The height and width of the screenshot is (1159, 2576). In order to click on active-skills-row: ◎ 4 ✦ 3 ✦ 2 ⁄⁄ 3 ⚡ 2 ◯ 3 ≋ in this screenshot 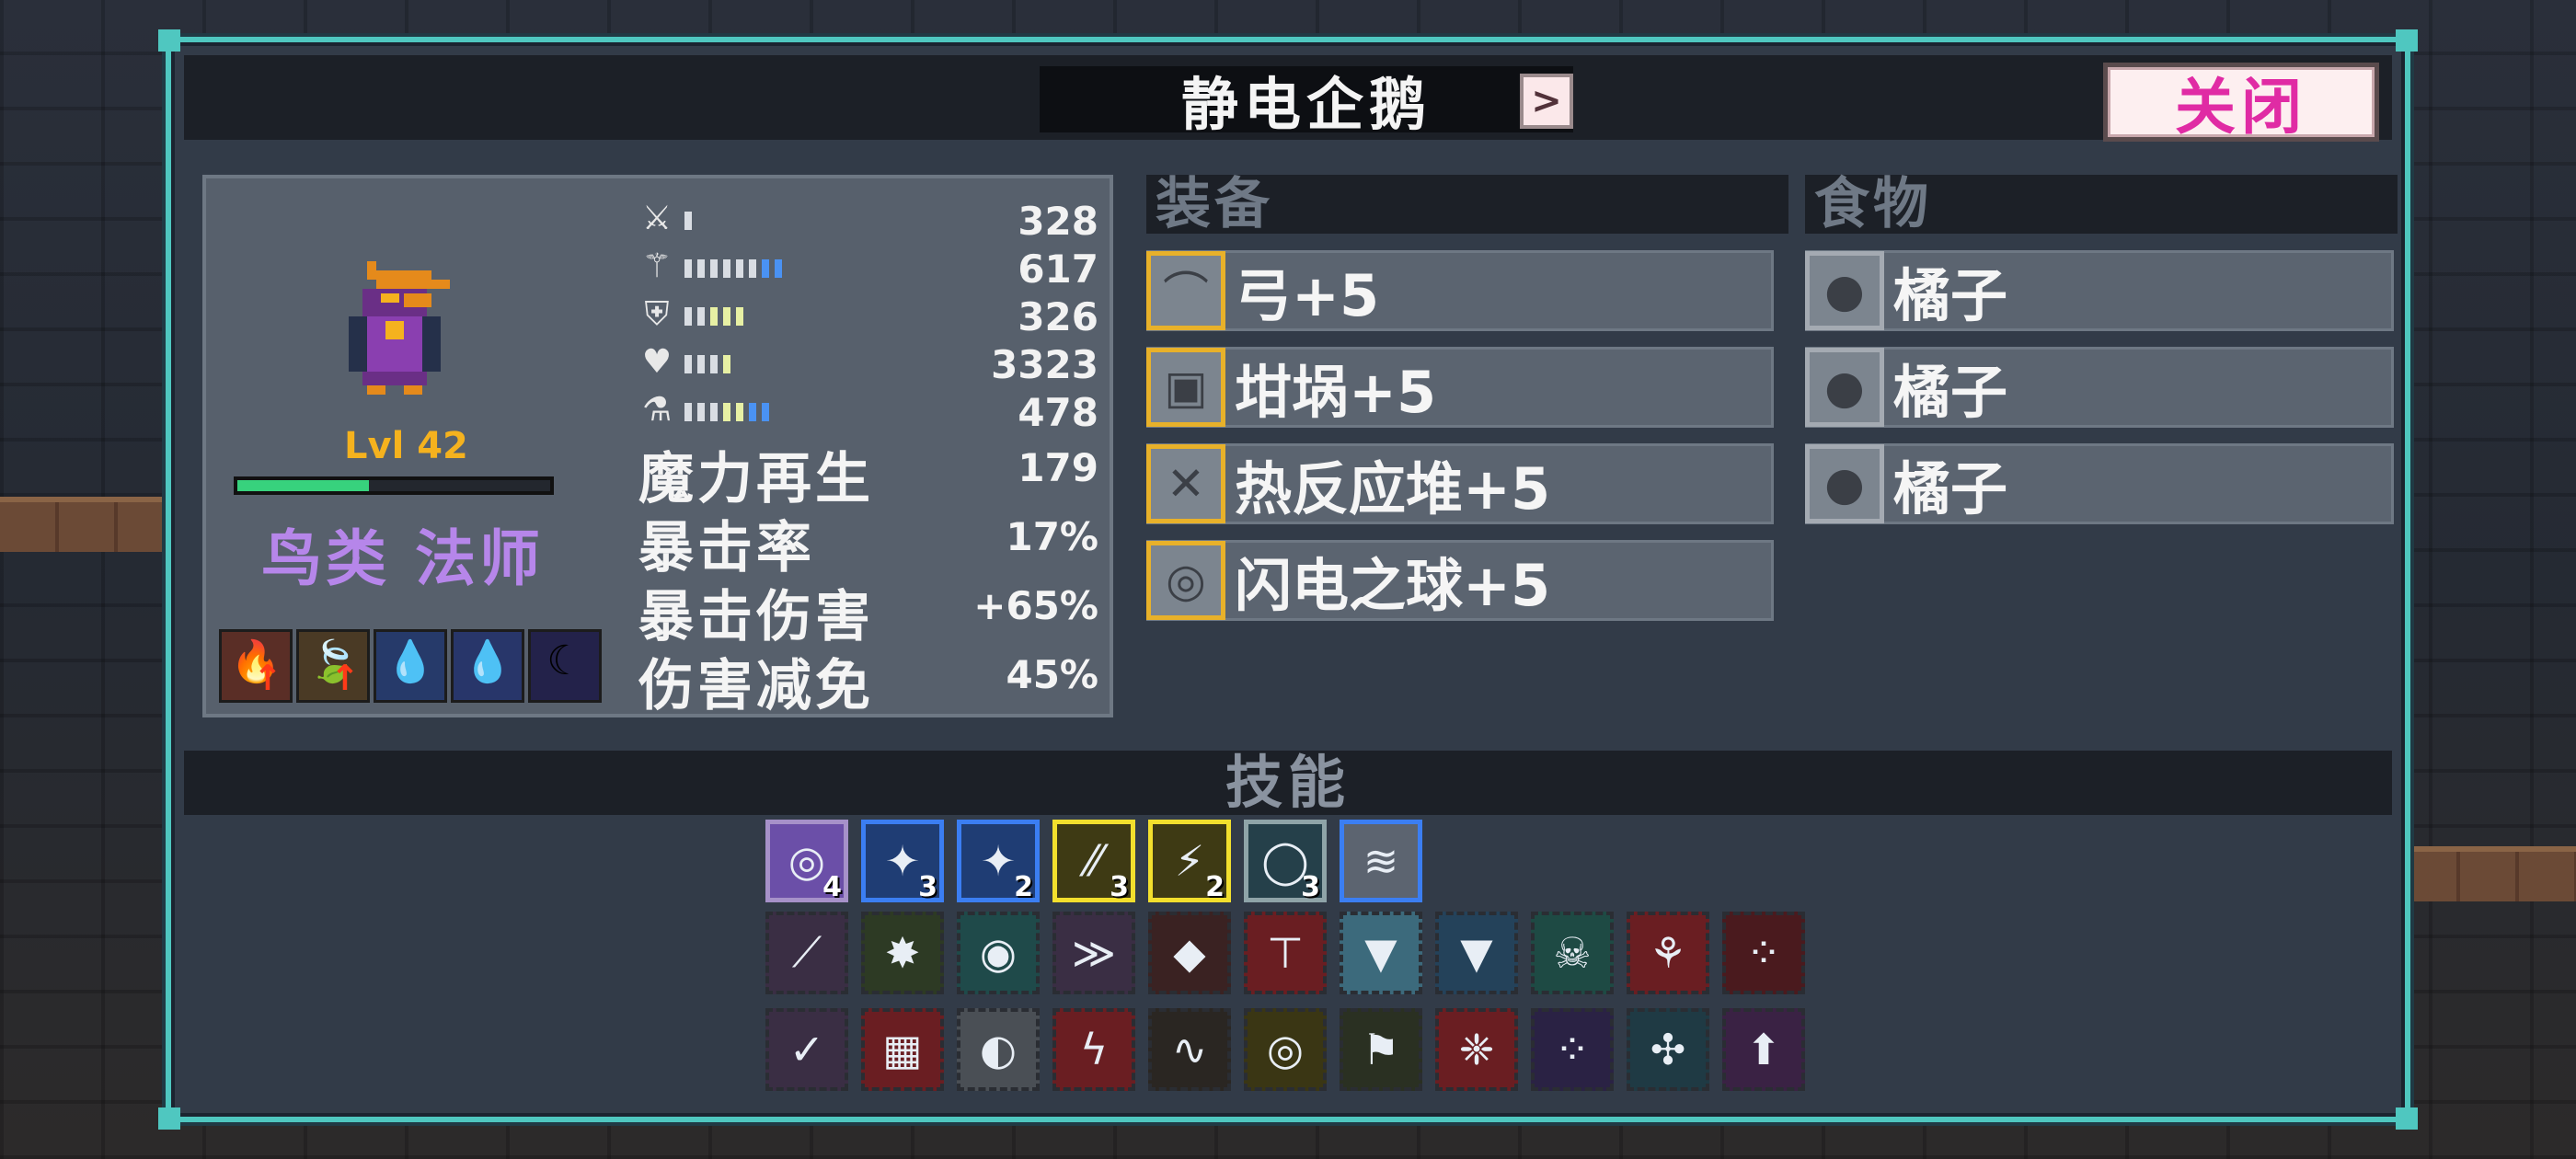, I will do `click(1093, 861)`.